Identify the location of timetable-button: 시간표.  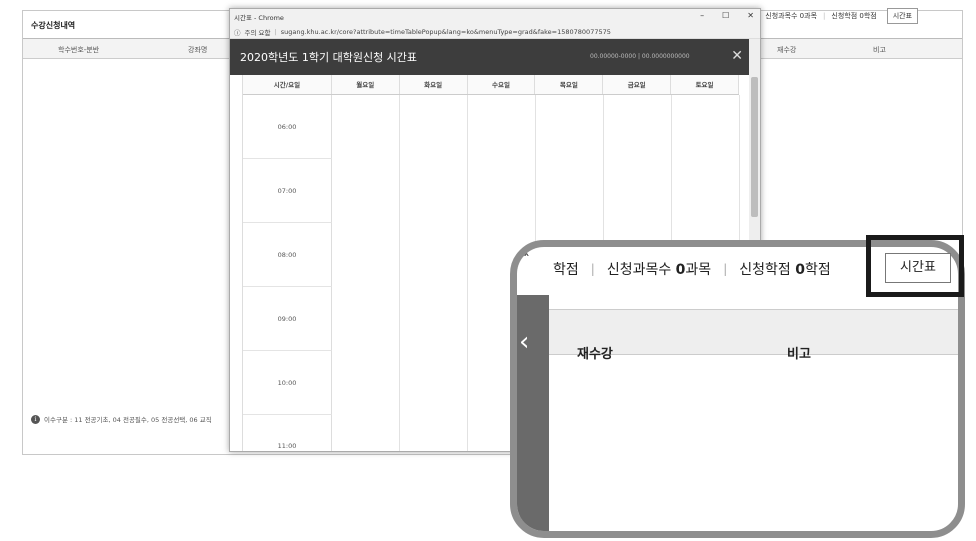
(902, 16).